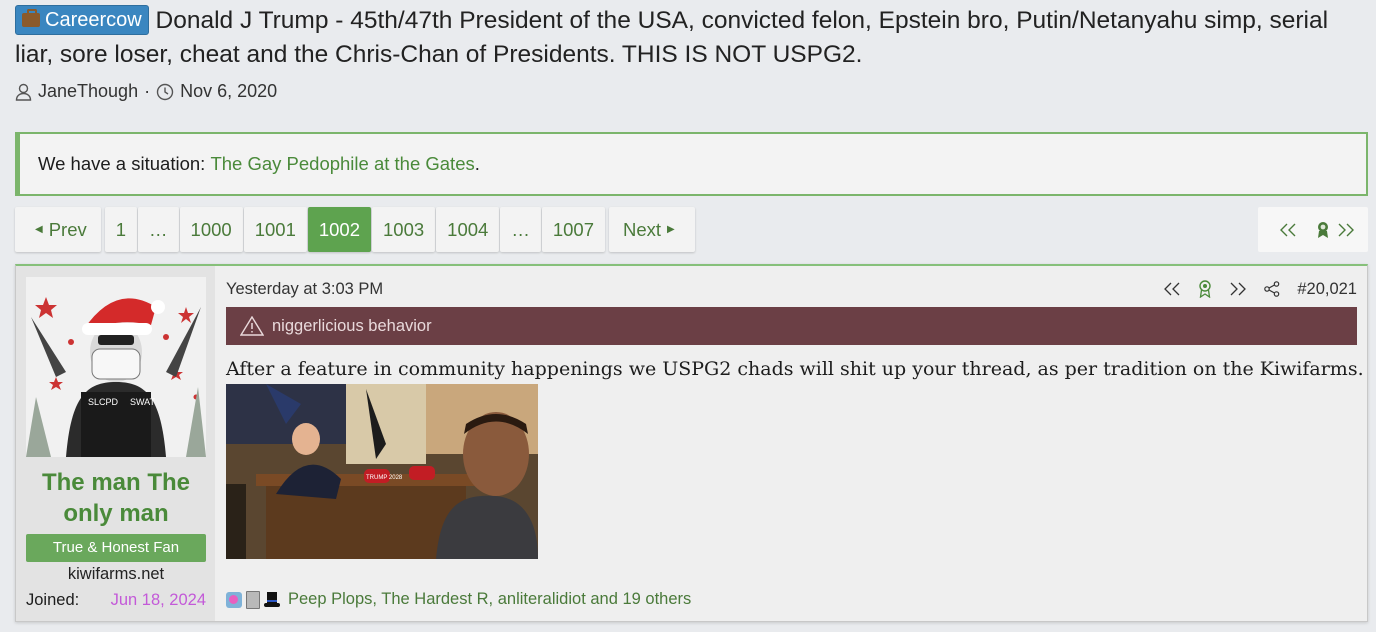  I want to click on share-icon, so click(1272, 289).